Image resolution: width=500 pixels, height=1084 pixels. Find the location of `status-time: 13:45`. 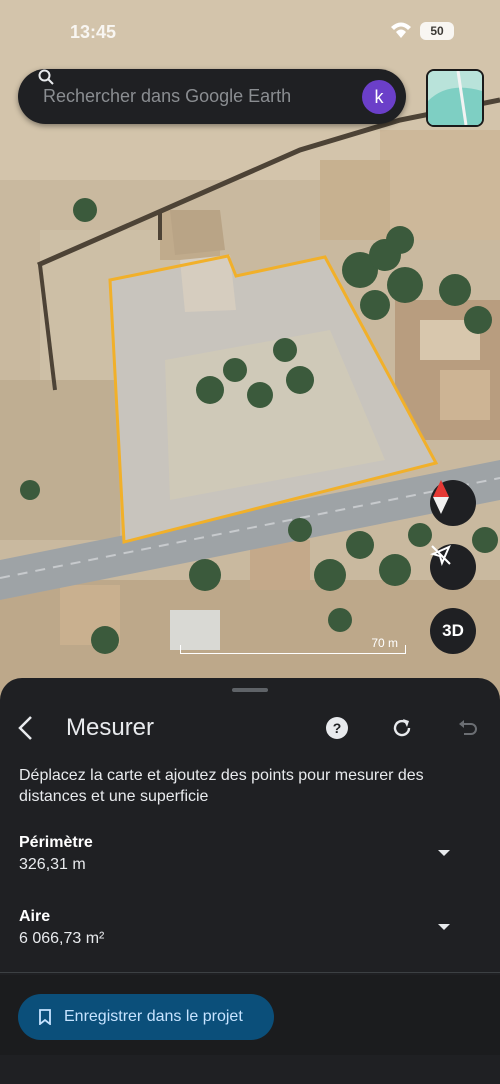

status-time: 13:45 is located at coordinates (93, 32).